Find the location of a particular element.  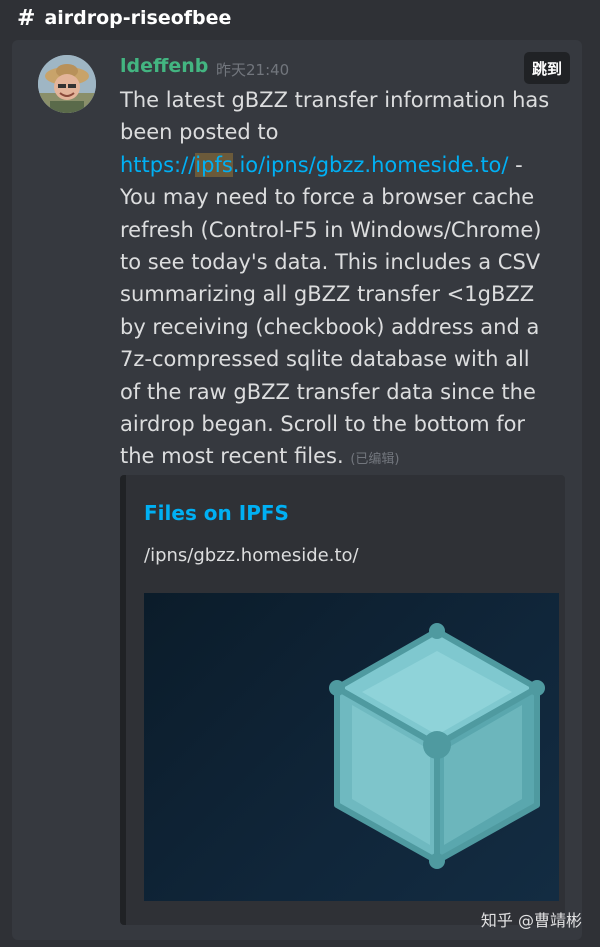

channel-hash-icon: # is located at coordinates (26, 18).